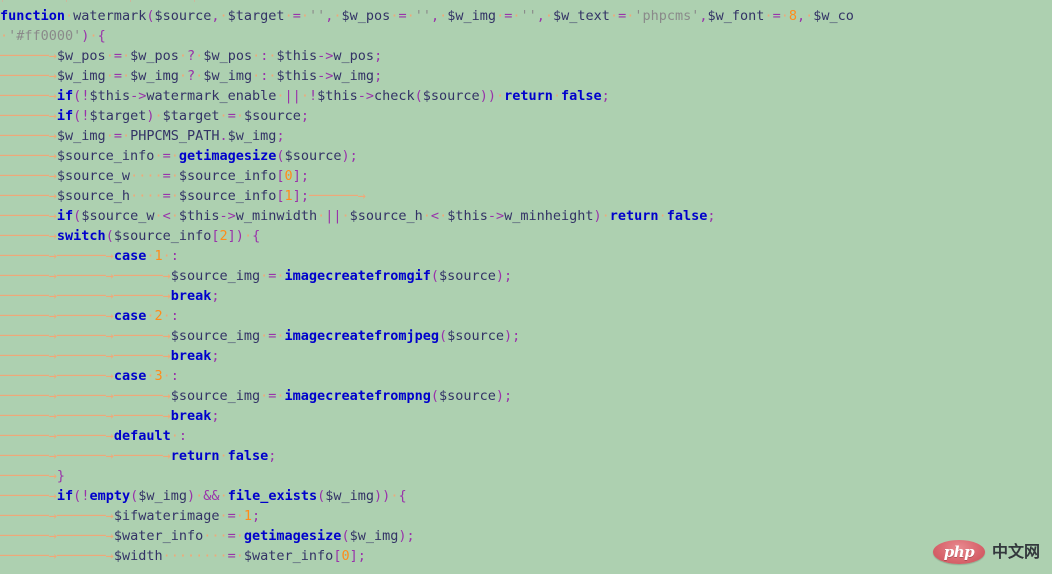 The height and width of the screenshot is (574, 1052). Describe the element at coordinates (526, 136) in the screenshot. I see `code-line: ──────→$w_img·=·PHPCMS_PATH.$w_img;` at that location.